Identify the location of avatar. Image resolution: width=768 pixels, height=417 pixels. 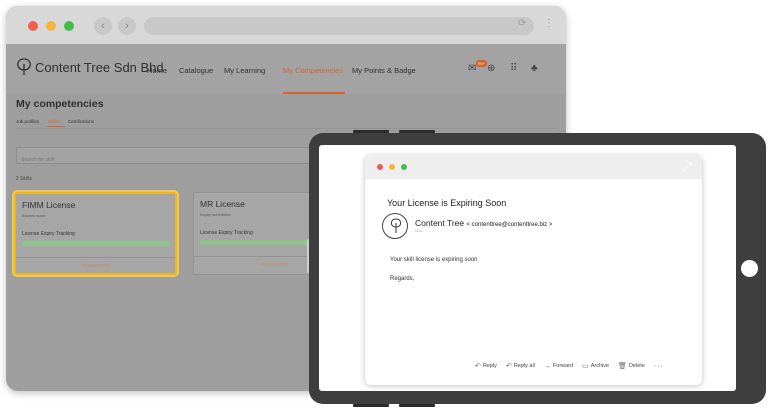
(395, 226).